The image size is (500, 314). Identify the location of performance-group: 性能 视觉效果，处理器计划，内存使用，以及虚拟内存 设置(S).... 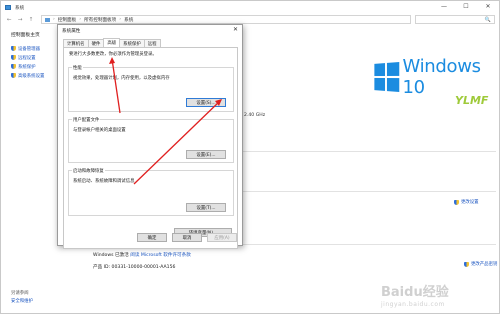
(151, 88).